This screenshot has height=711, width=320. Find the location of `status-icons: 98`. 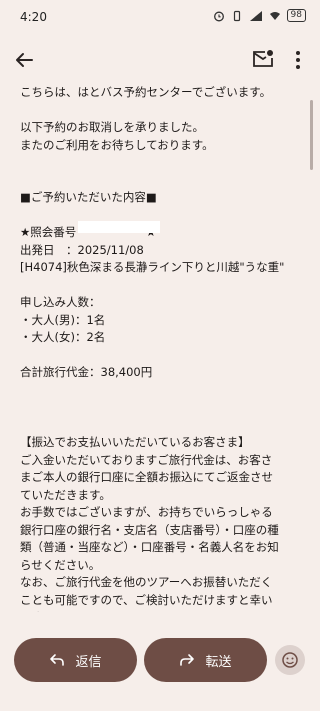

status-icons: 98 is located at coordinates (259, 15).